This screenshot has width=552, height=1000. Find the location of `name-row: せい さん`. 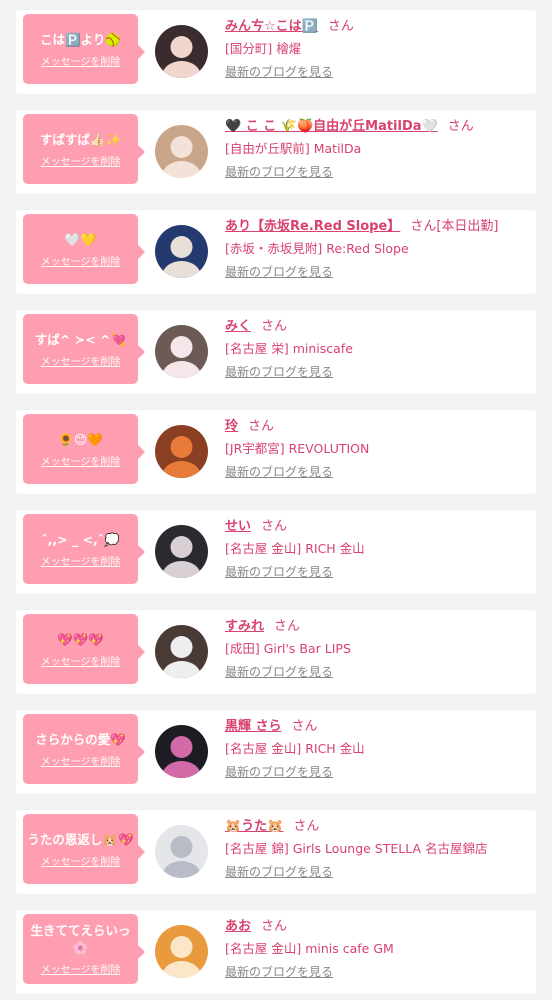

name-row: せい さん is located at coordinates (256, 524).